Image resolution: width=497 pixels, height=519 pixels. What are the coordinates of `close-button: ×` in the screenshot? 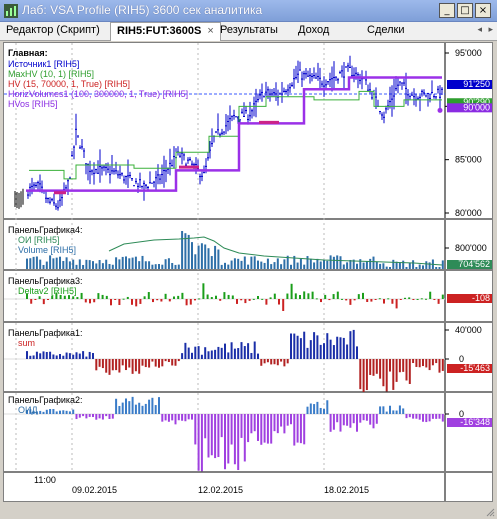 It's located at (483, 10).